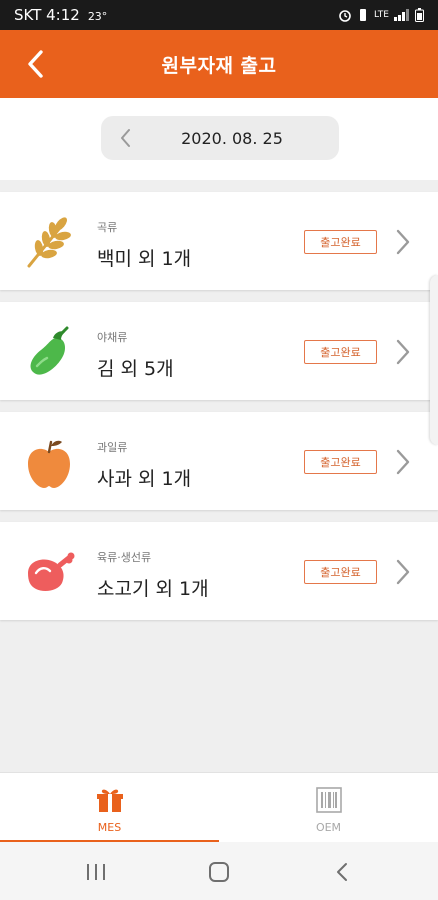 This screenshot has height=900, width=438. Describe the element at coordinates (135, 369) in the screenshot. I see `item-title: 김 외 5개` at that location.